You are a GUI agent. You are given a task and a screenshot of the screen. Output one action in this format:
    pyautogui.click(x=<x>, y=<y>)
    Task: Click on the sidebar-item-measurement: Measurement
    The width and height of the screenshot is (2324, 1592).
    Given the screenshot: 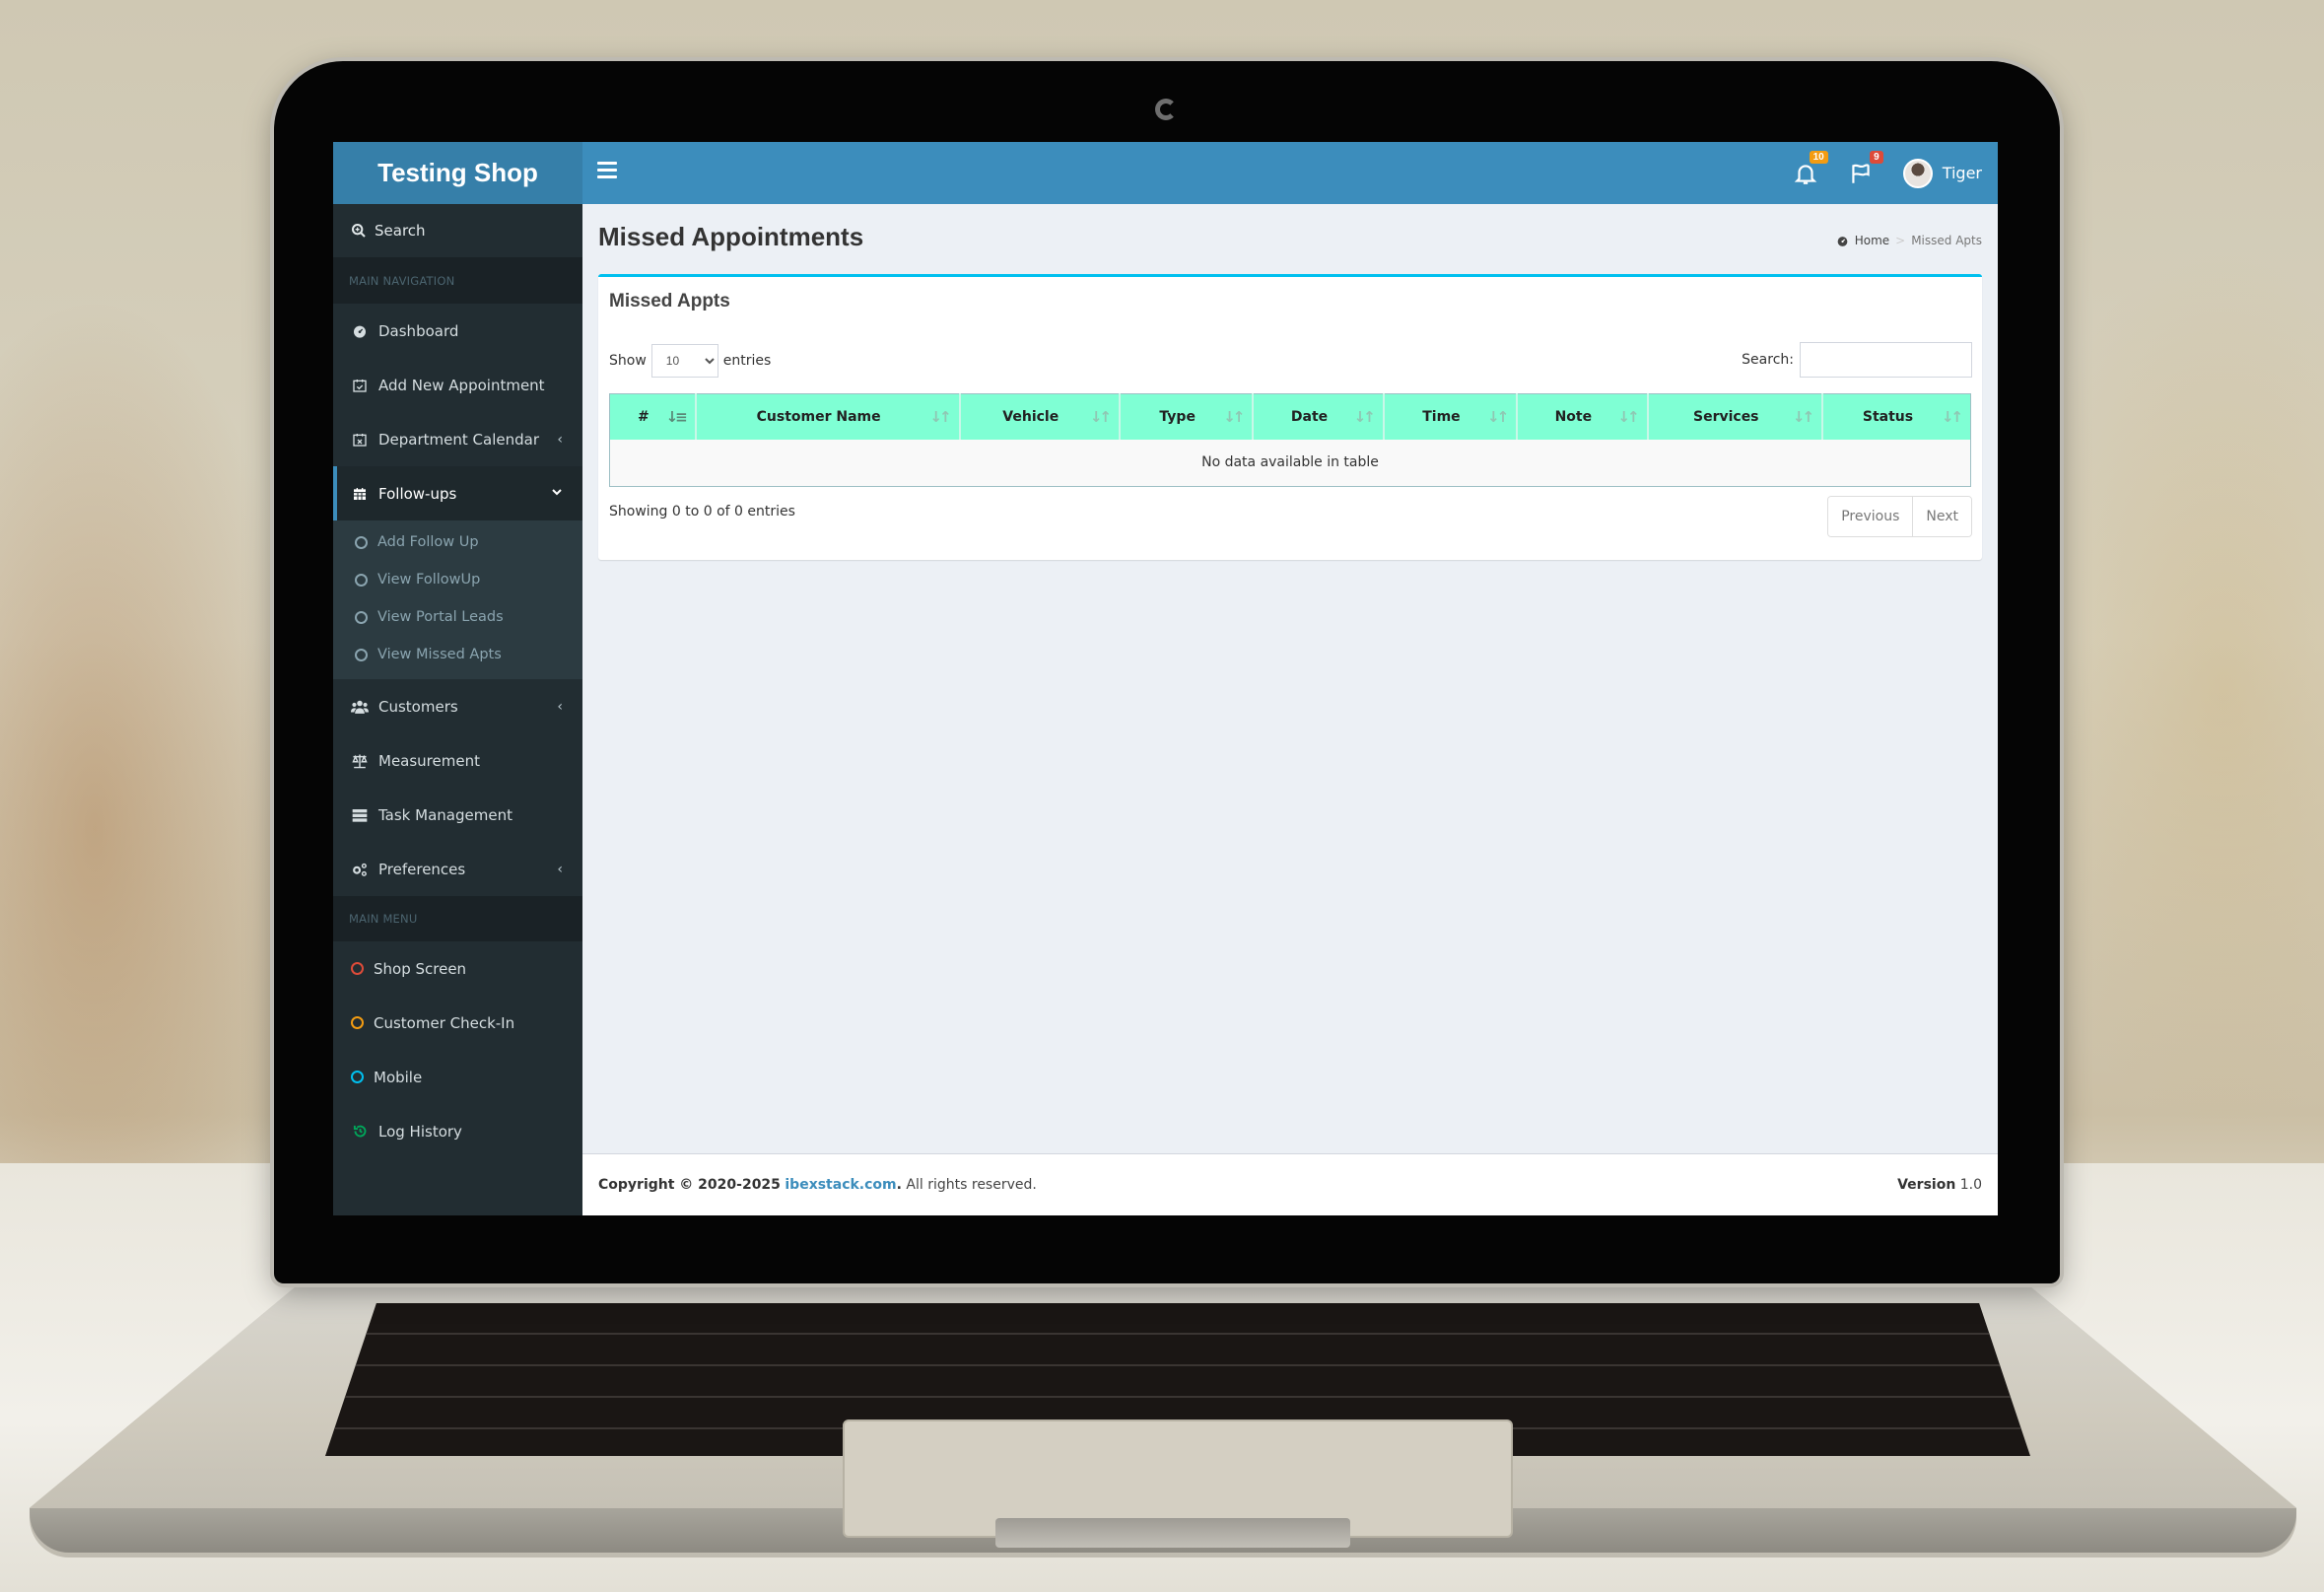 What is the action you would take?
    pyautogui.click(x=457, y=760)
    